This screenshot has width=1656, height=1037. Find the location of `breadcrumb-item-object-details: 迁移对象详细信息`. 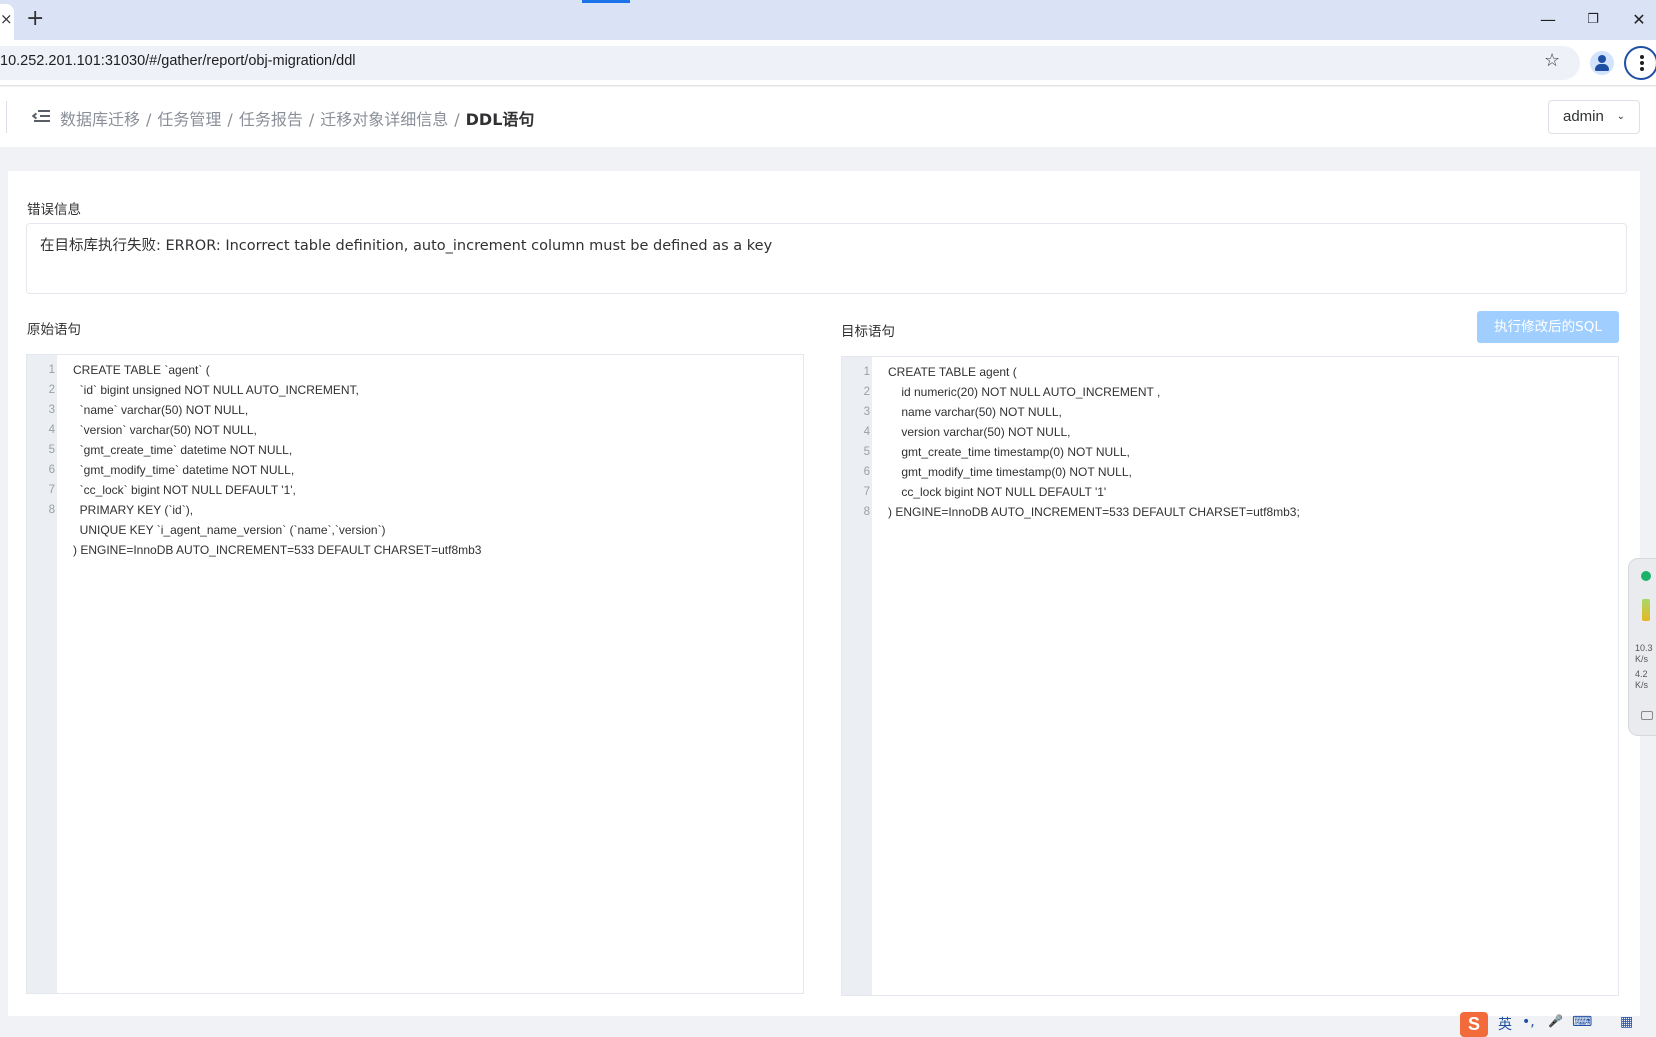

breadcrumb-item-object-details: 迁移对象详细信息 is located at coordinates (384, 119).